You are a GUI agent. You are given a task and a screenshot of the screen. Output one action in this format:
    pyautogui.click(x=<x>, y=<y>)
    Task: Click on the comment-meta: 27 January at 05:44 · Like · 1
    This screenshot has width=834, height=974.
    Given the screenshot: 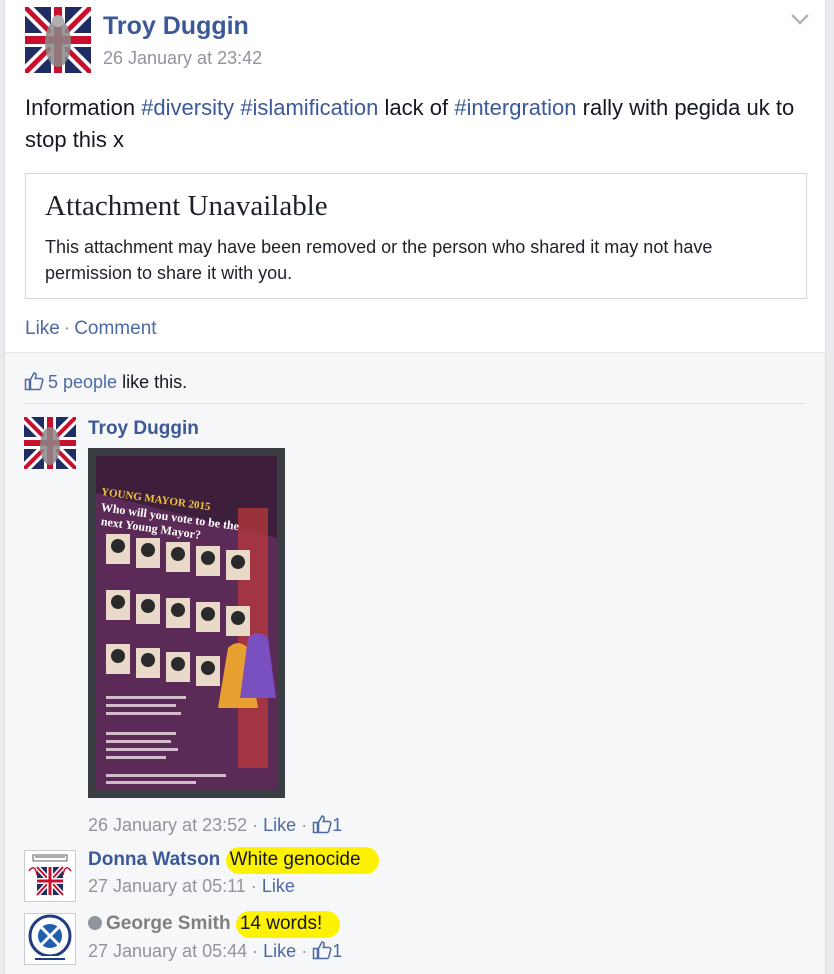 What is the action you would take?
    pyautogui.click(x=215, y=952)
    